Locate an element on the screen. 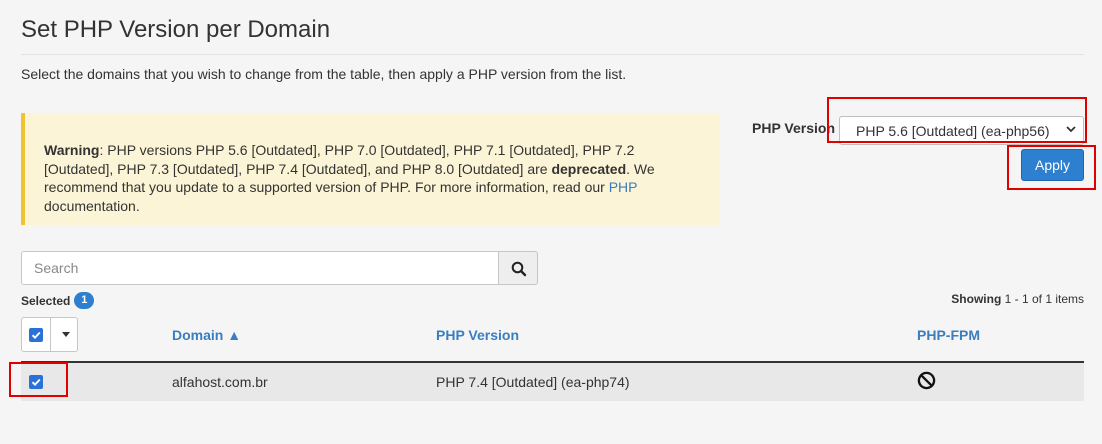  php-docs-link: PHP is located at coordinates (623, 187).